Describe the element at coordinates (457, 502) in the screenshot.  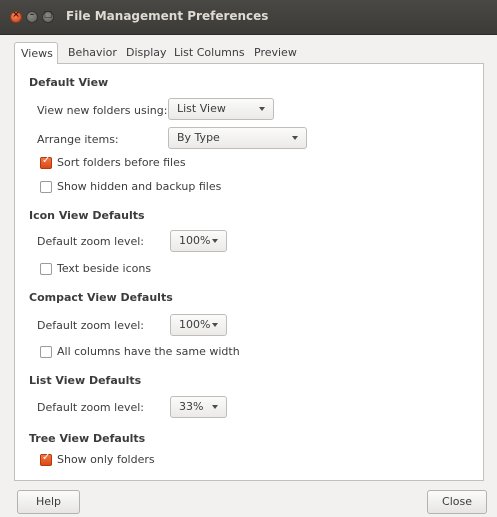
I see `close-button: Close` at that location.